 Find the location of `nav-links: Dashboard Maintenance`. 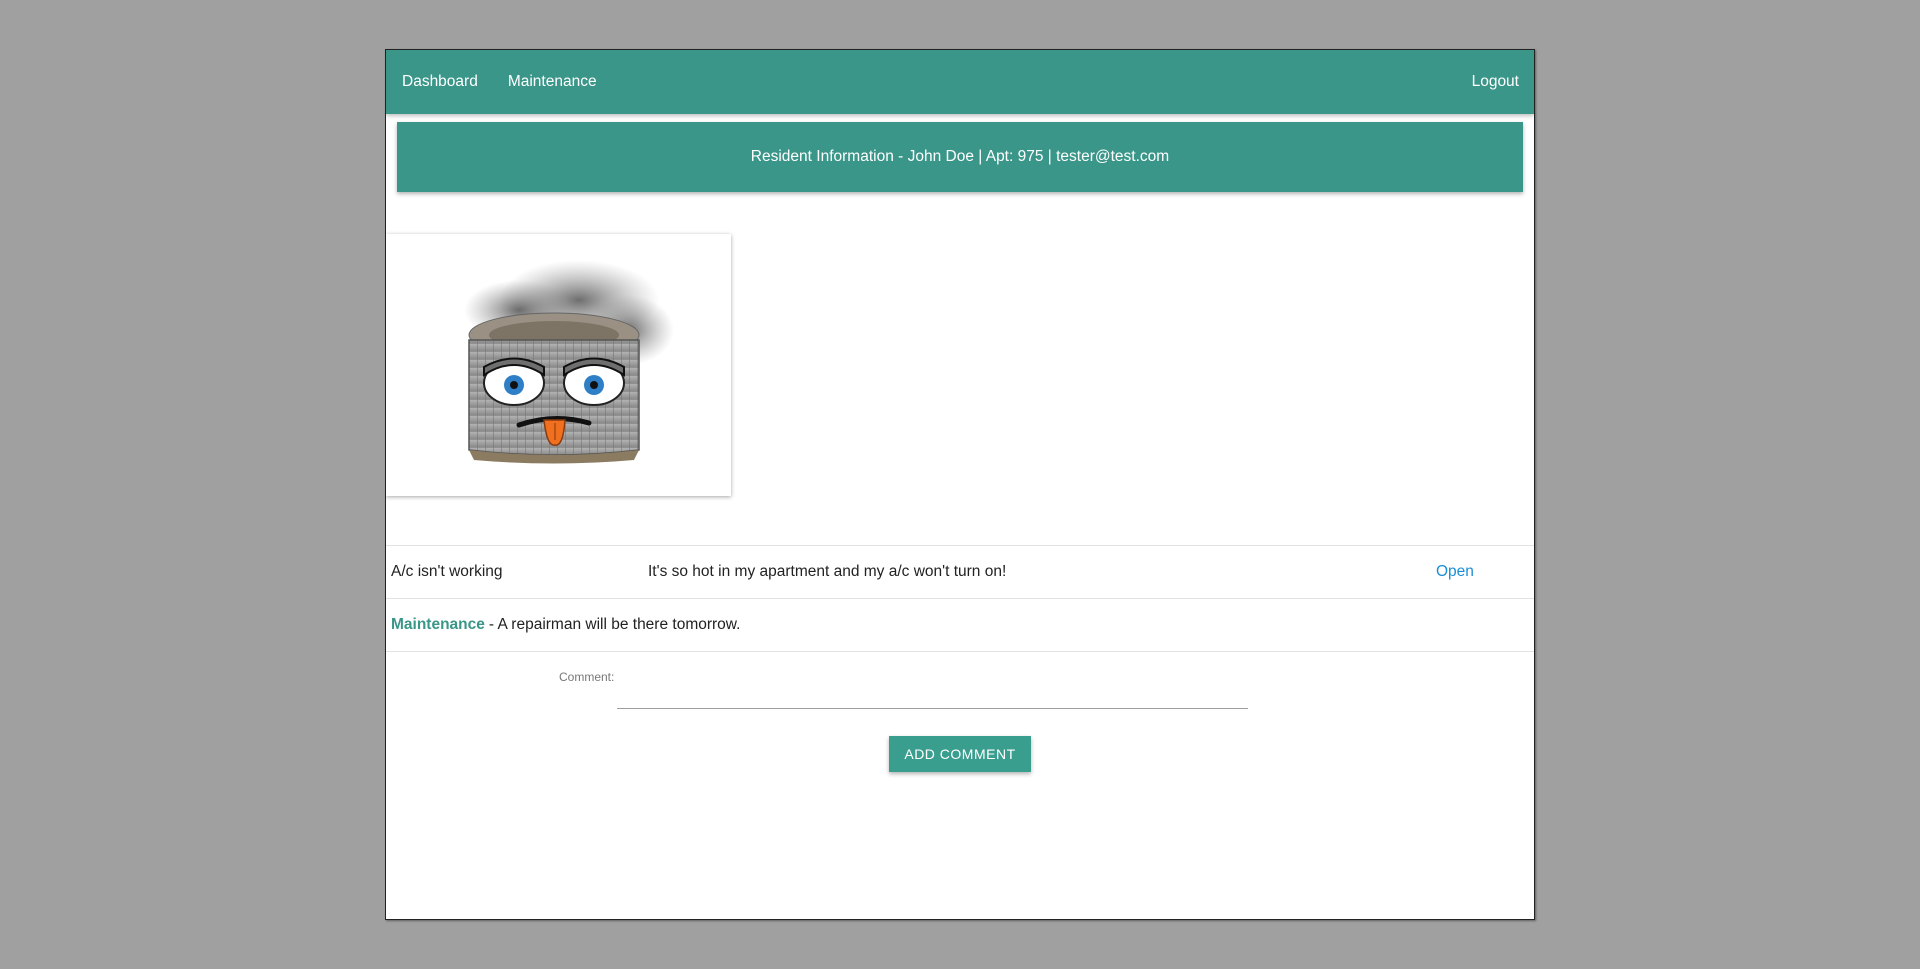

nav-links: Dashboard Maintenance is located at coordinates (499, 82).